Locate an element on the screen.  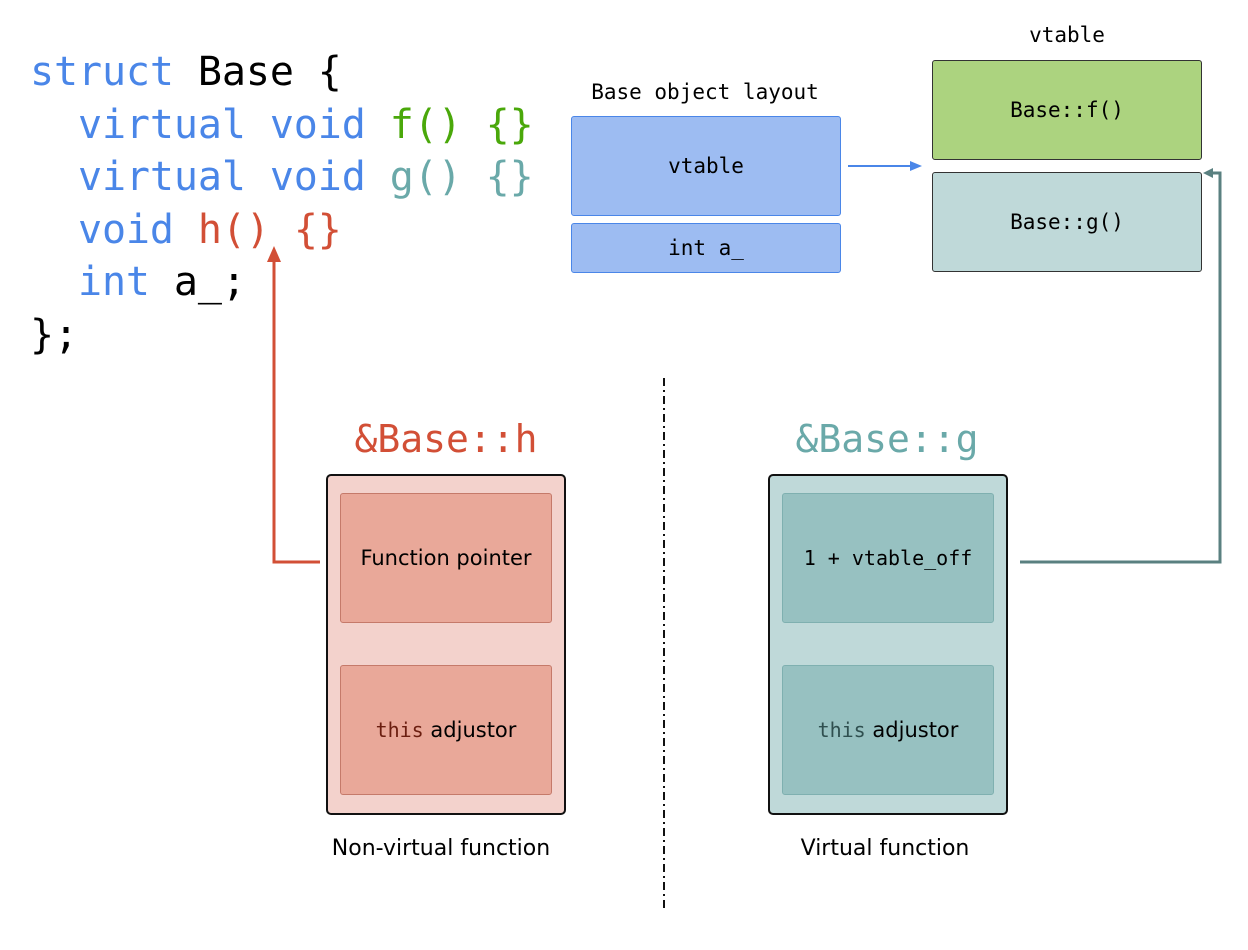
layout-vtable-field: vtable is located at coordinates (706, 166).